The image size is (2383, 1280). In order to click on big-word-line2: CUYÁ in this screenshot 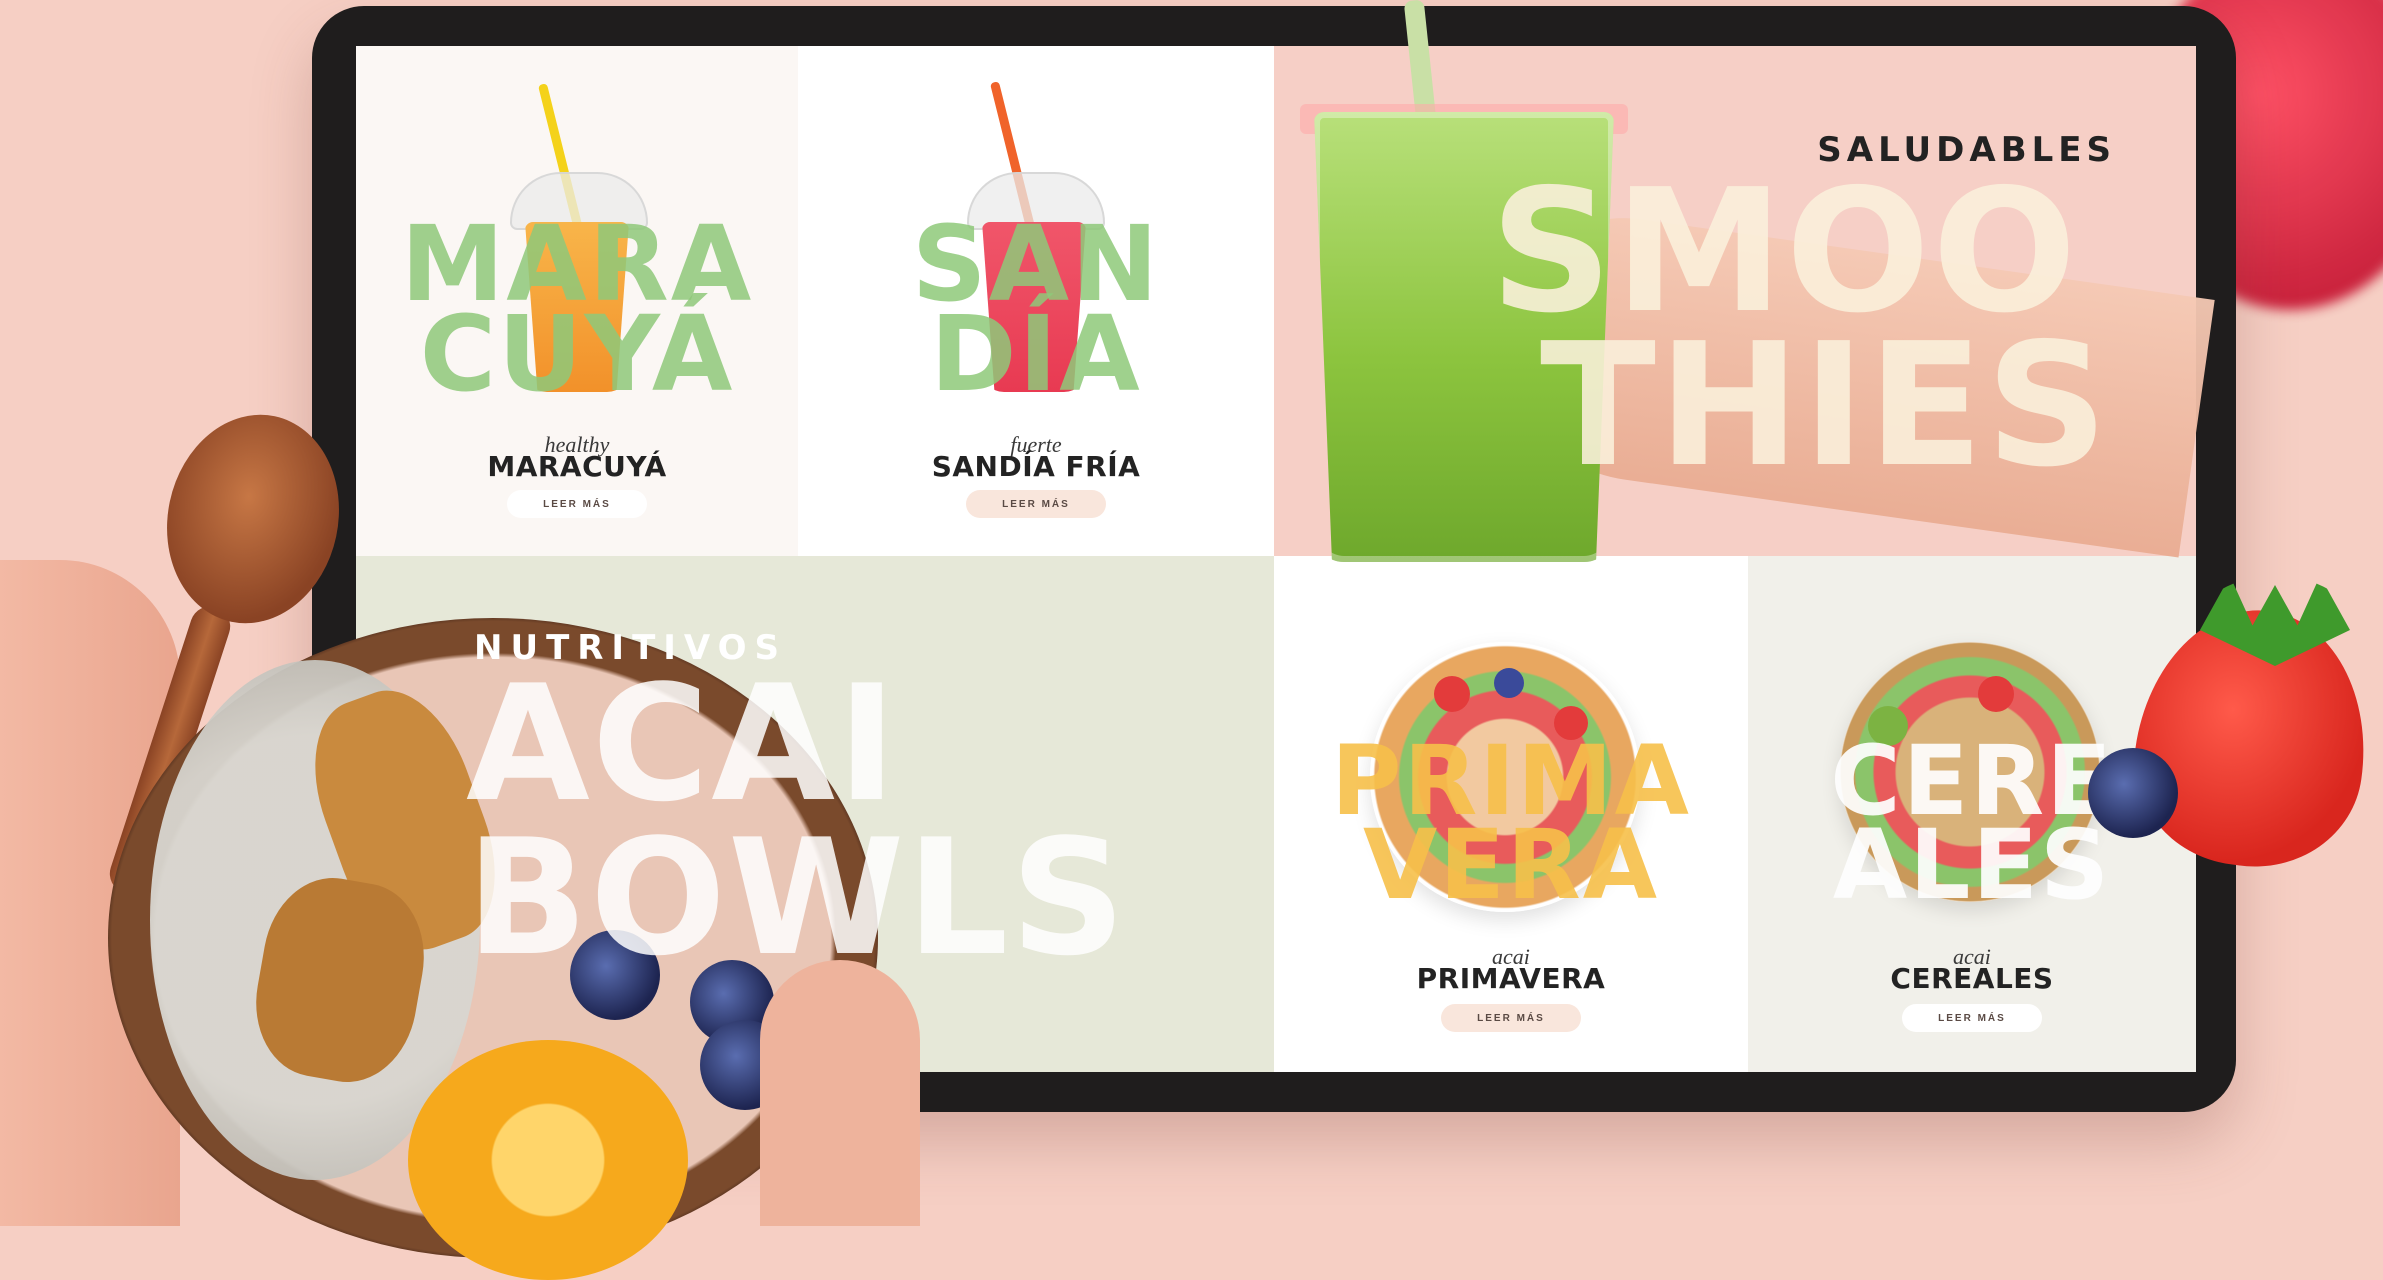, I will do `click(577, 354)`.